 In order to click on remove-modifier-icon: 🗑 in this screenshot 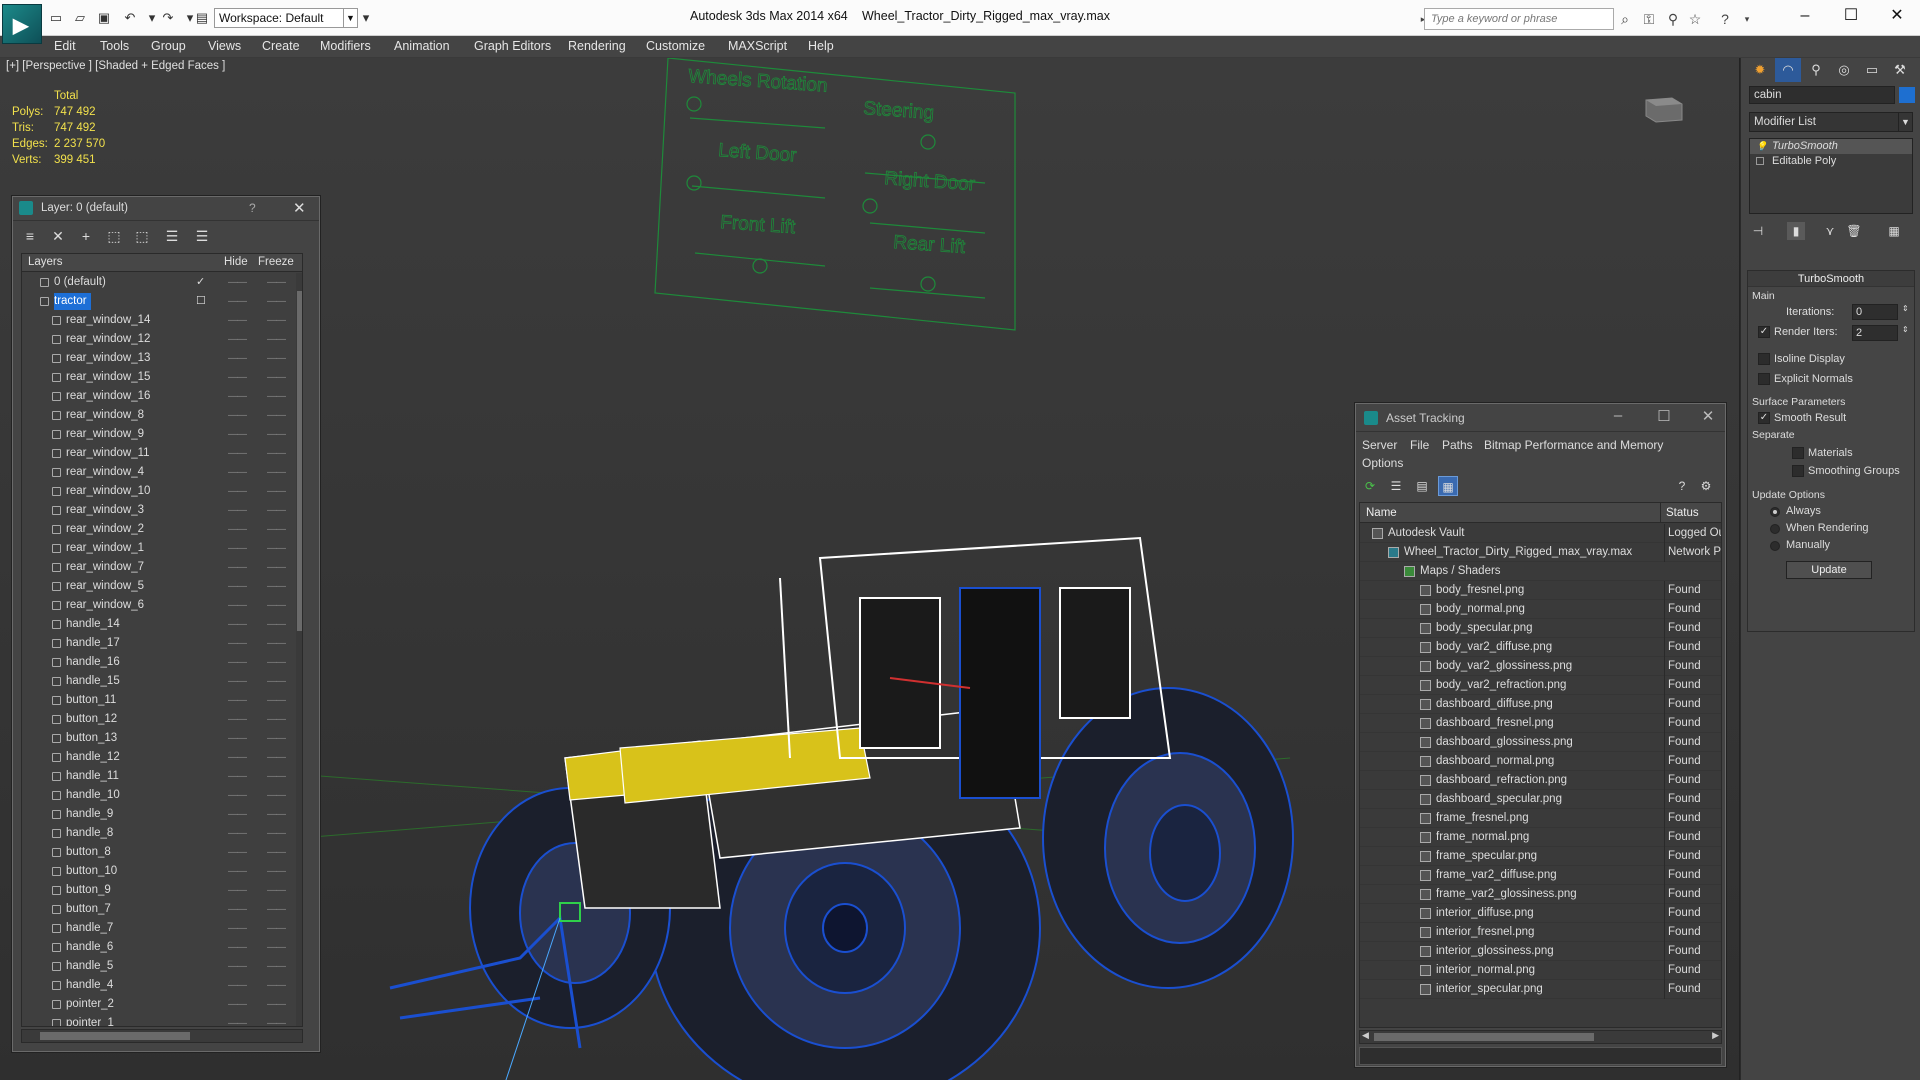, I will do `click(1854, 231)`.